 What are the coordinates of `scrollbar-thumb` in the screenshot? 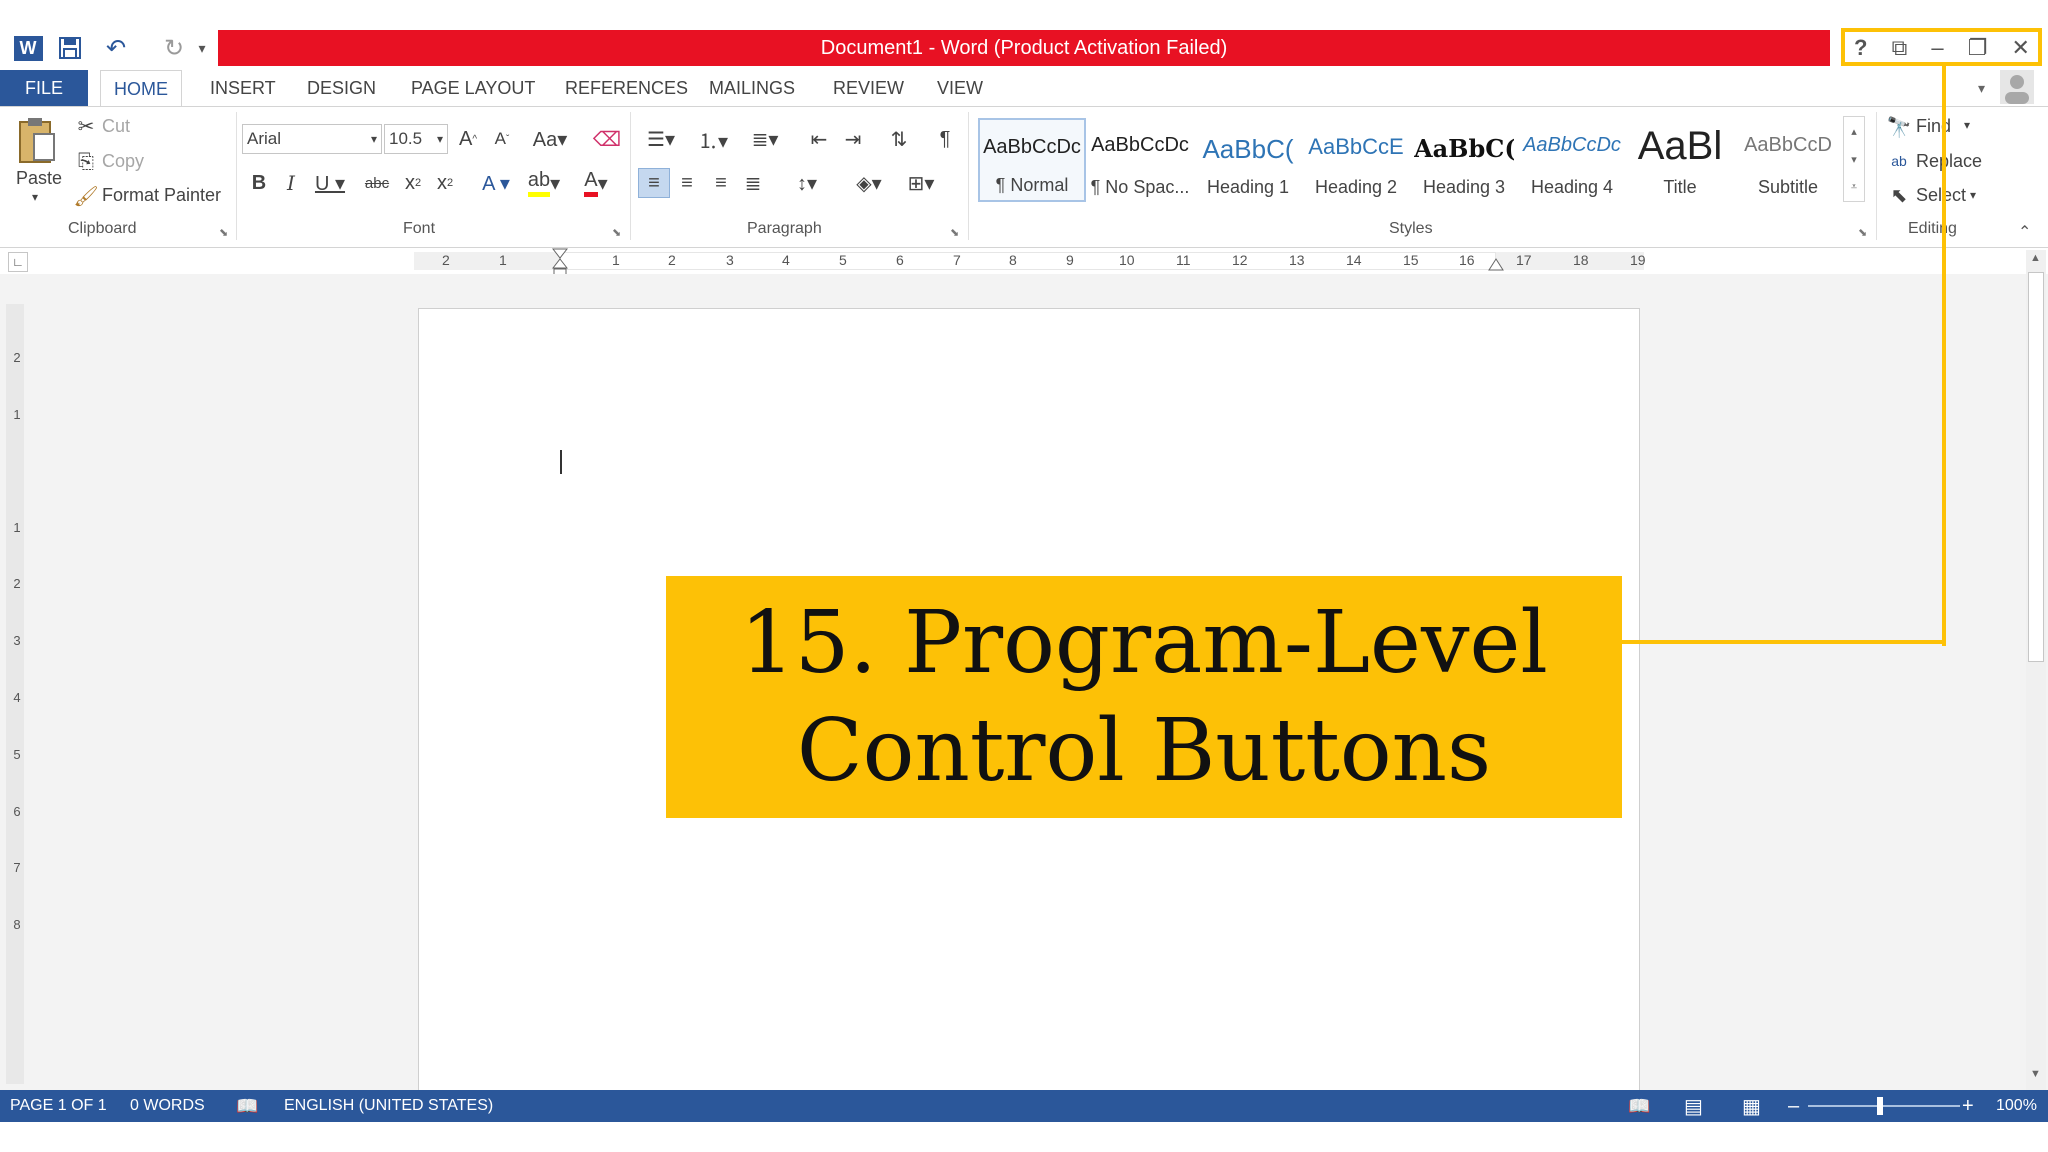 It's located at (2036, 467).